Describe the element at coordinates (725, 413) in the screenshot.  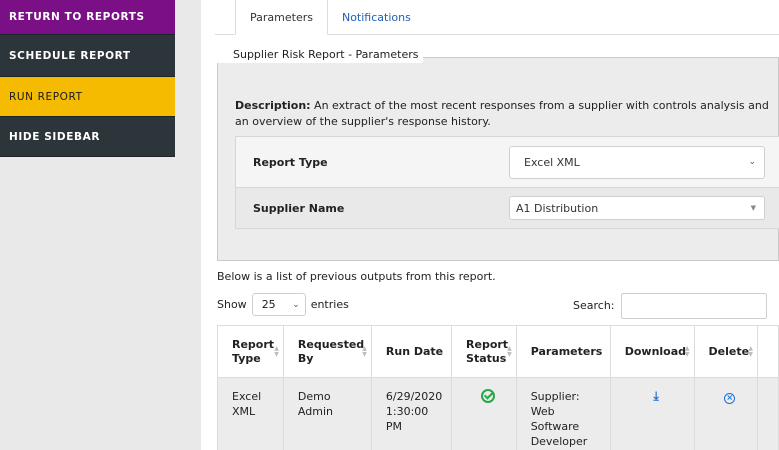
I see `cell-delete: ×` at that location.